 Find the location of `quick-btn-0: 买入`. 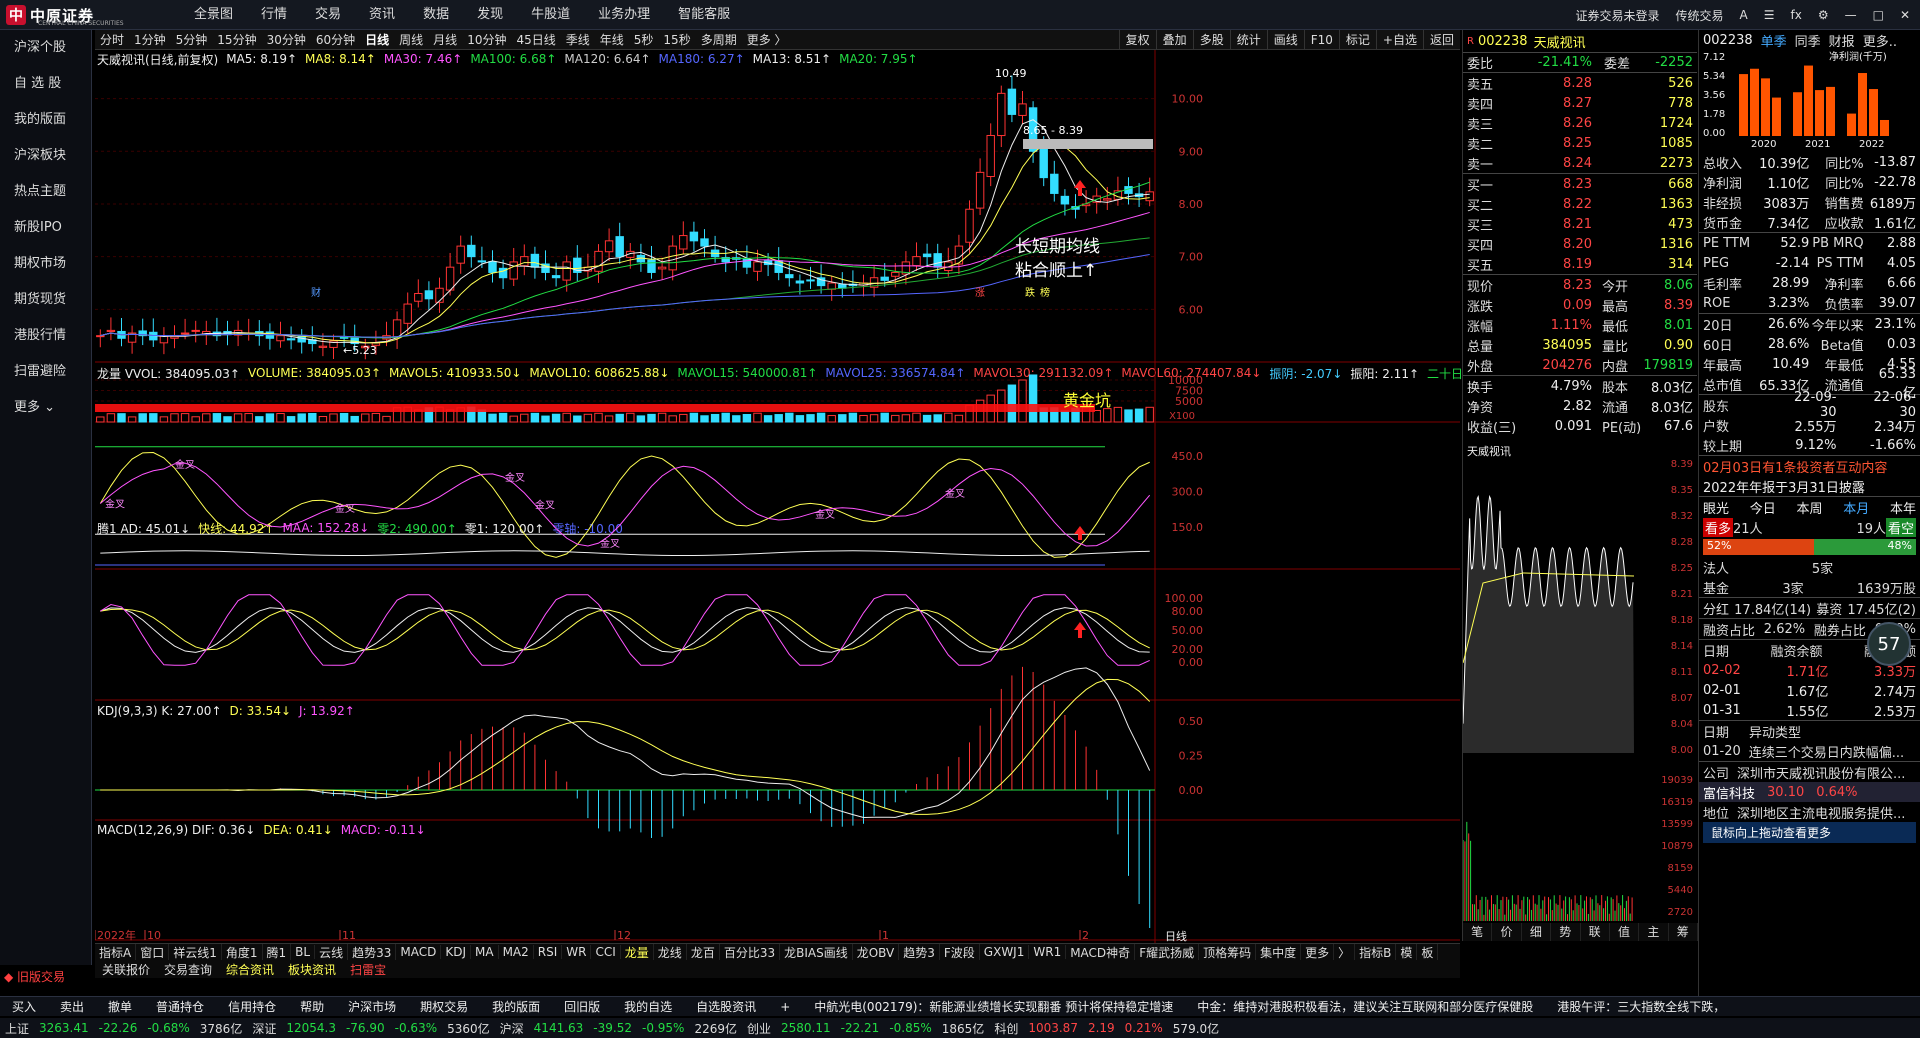

quick-btn-0: 买入 is located at coordinates (24, 1006).